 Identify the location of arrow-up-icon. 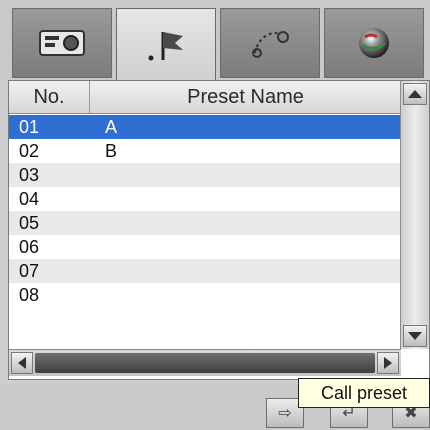
(415, 94).